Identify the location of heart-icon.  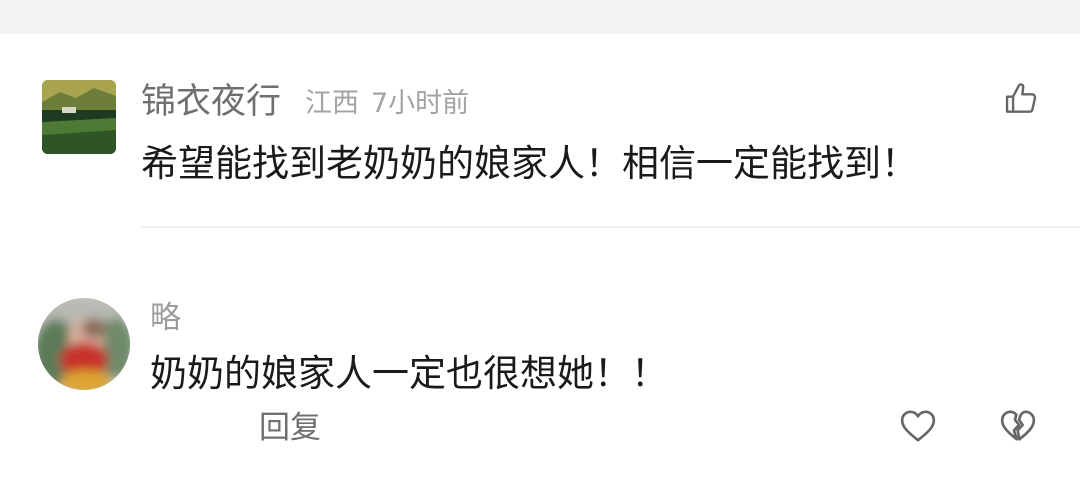
(918, 426).